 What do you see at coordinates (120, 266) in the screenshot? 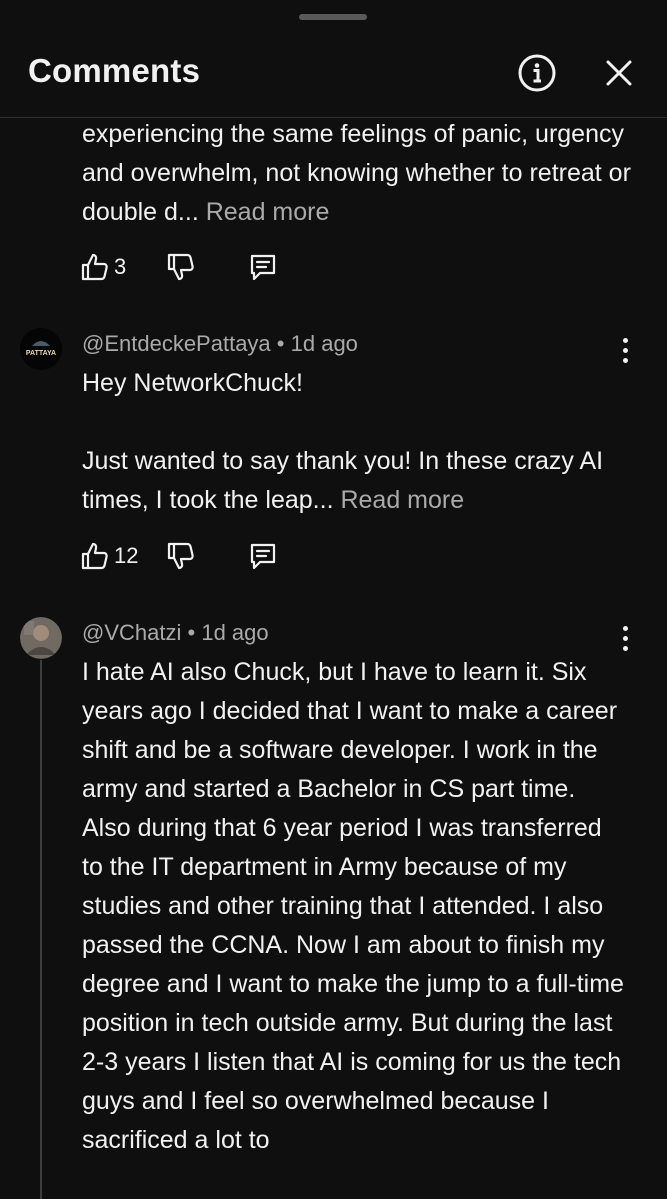
I see `like-count: 3` at bounding box center [120, 266].